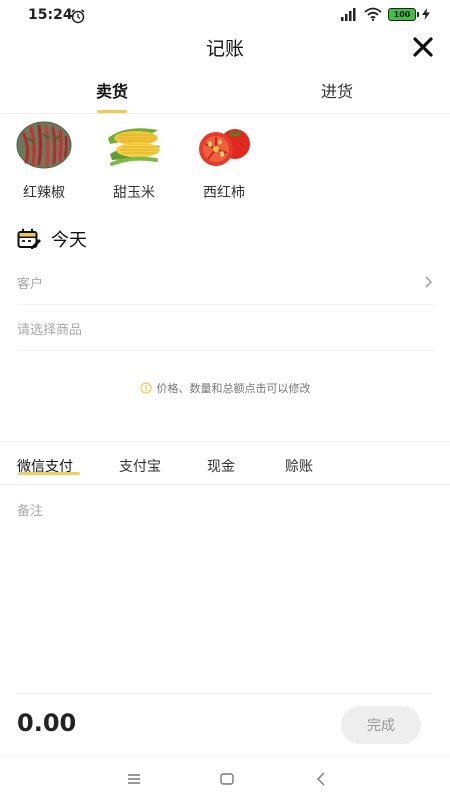 This screenshot has height=800, width=450. I want to click on tab-purchase: 进货, so click(337, 90).